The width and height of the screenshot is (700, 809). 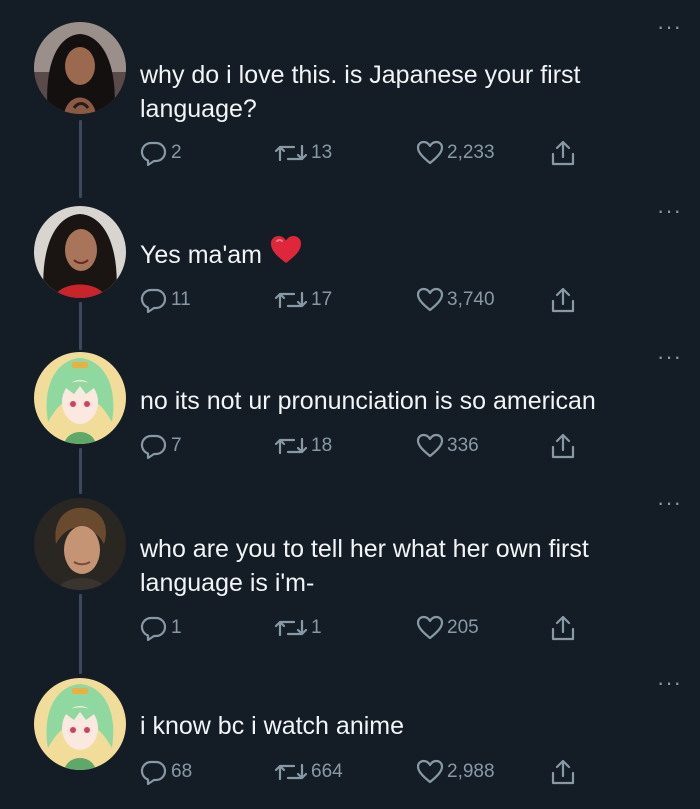 What do you see at coordinates (370, 628) in the screenshot?
I see `tweet-actions: 1 1 205` at bounding box center [370, 628].